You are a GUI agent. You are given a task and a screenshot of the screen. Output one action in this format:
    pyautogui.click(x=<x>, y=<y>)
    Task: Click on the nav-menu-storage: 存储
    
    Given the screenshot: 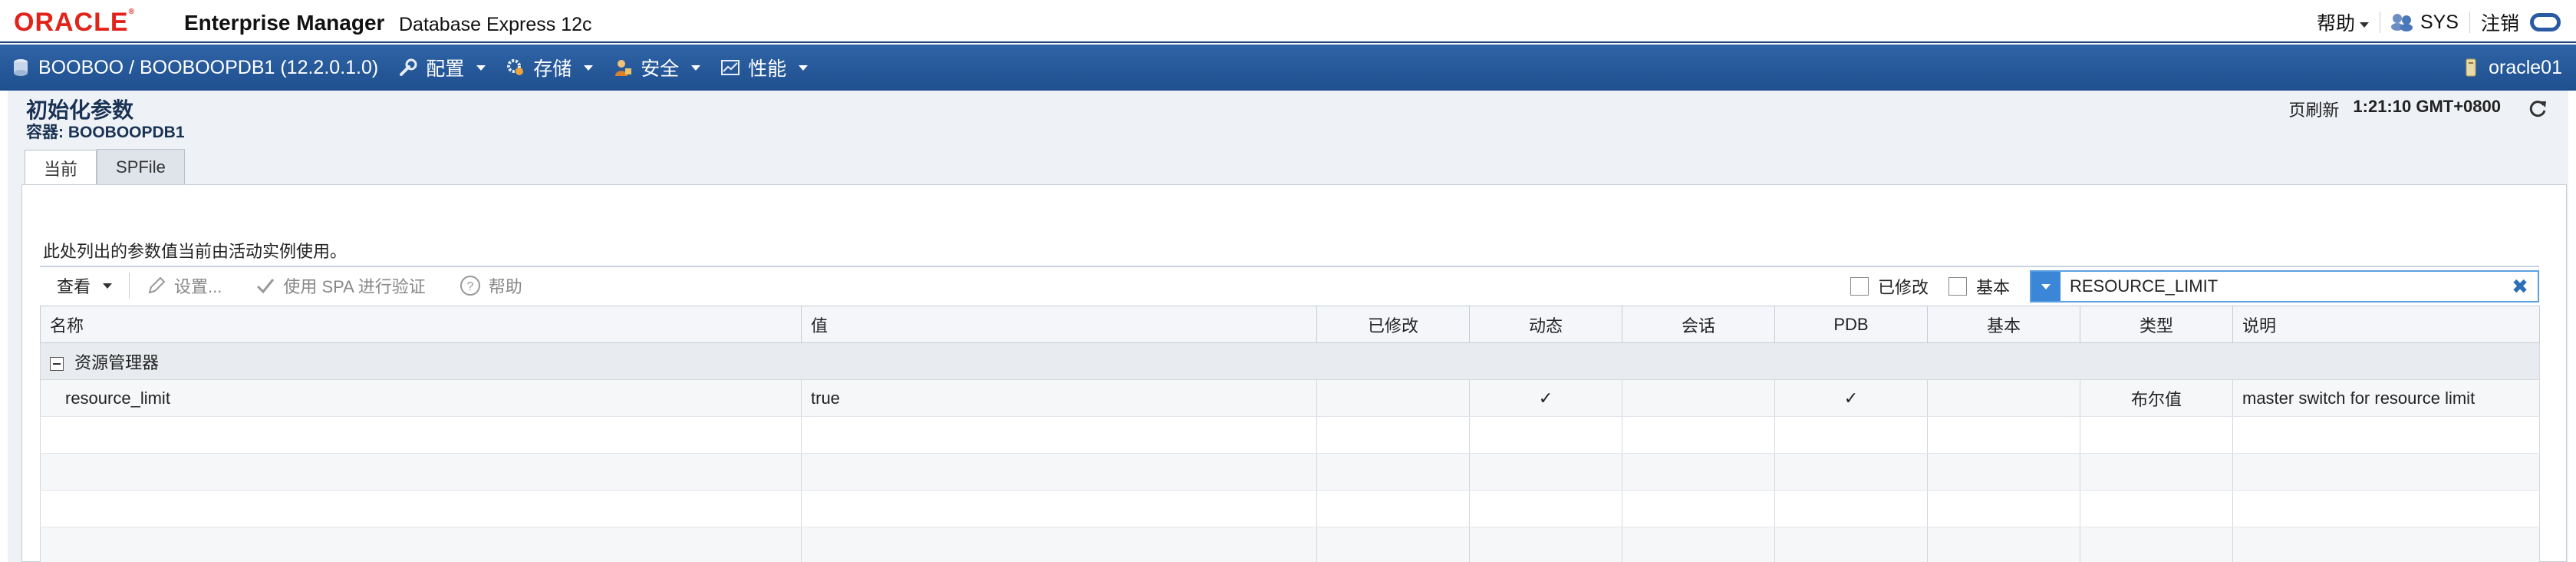 What is the action you would take?
    pyautogui.click(x=550, y=67)
    